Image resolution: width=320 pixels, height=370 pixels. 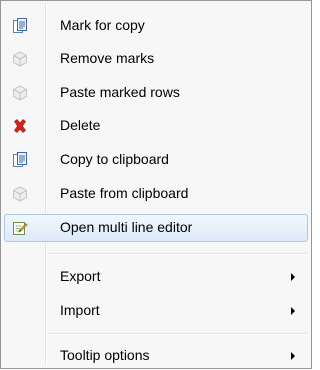 I want to click on menu-item-label: Delete, so click(x=80, y=125).